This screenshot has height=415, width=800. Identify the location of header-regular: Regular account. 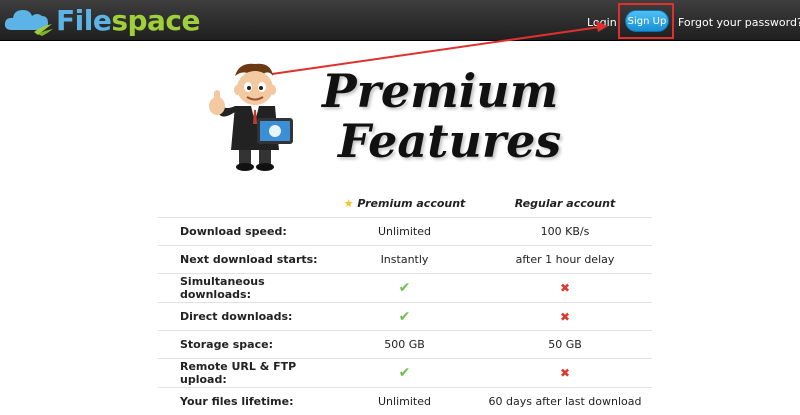
(565, 203).